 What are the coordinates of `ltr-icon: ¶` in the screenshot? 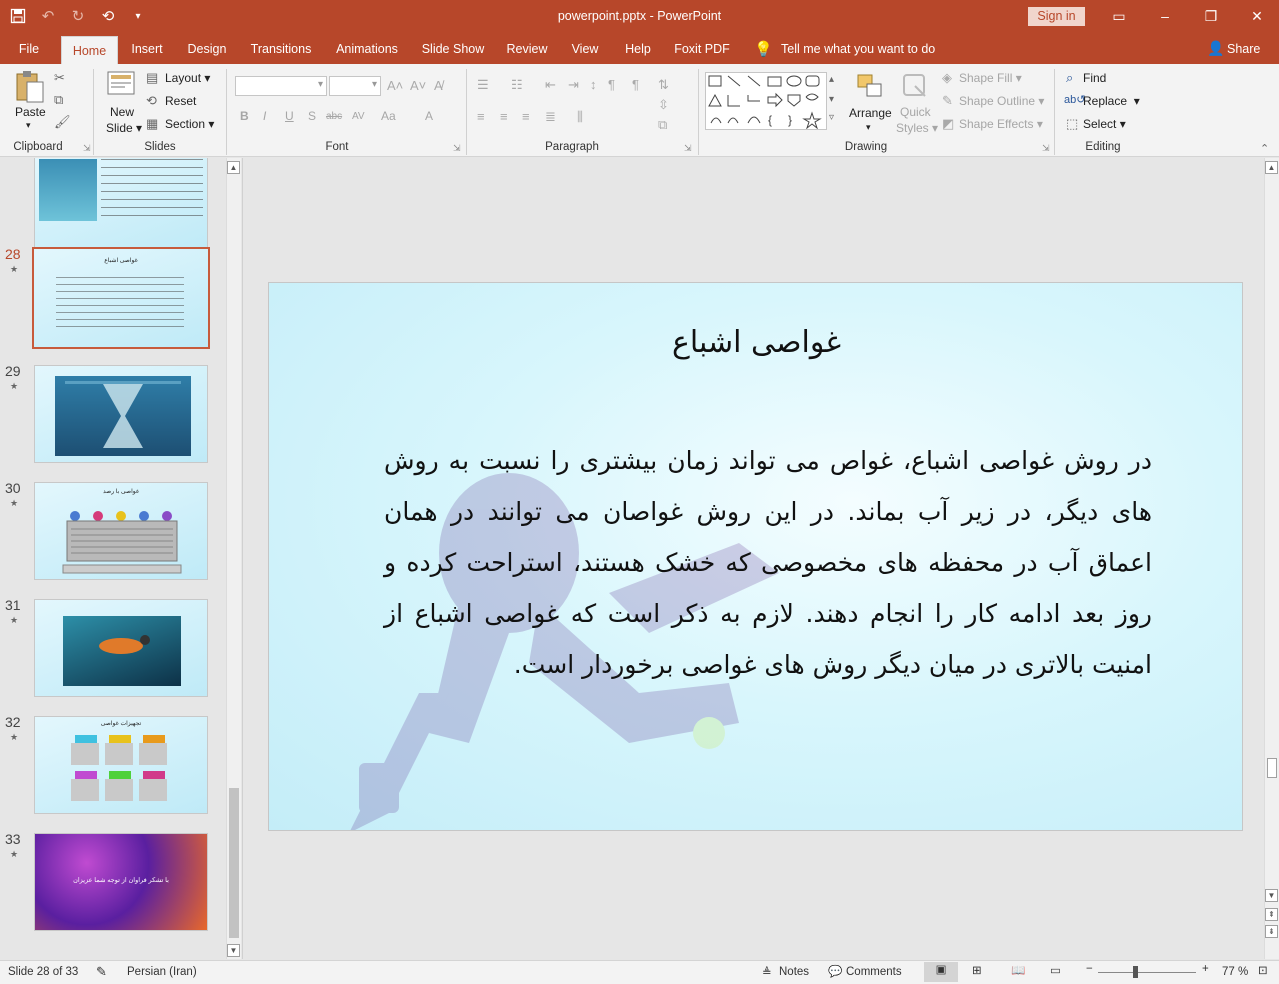 It's located at (635, 84).